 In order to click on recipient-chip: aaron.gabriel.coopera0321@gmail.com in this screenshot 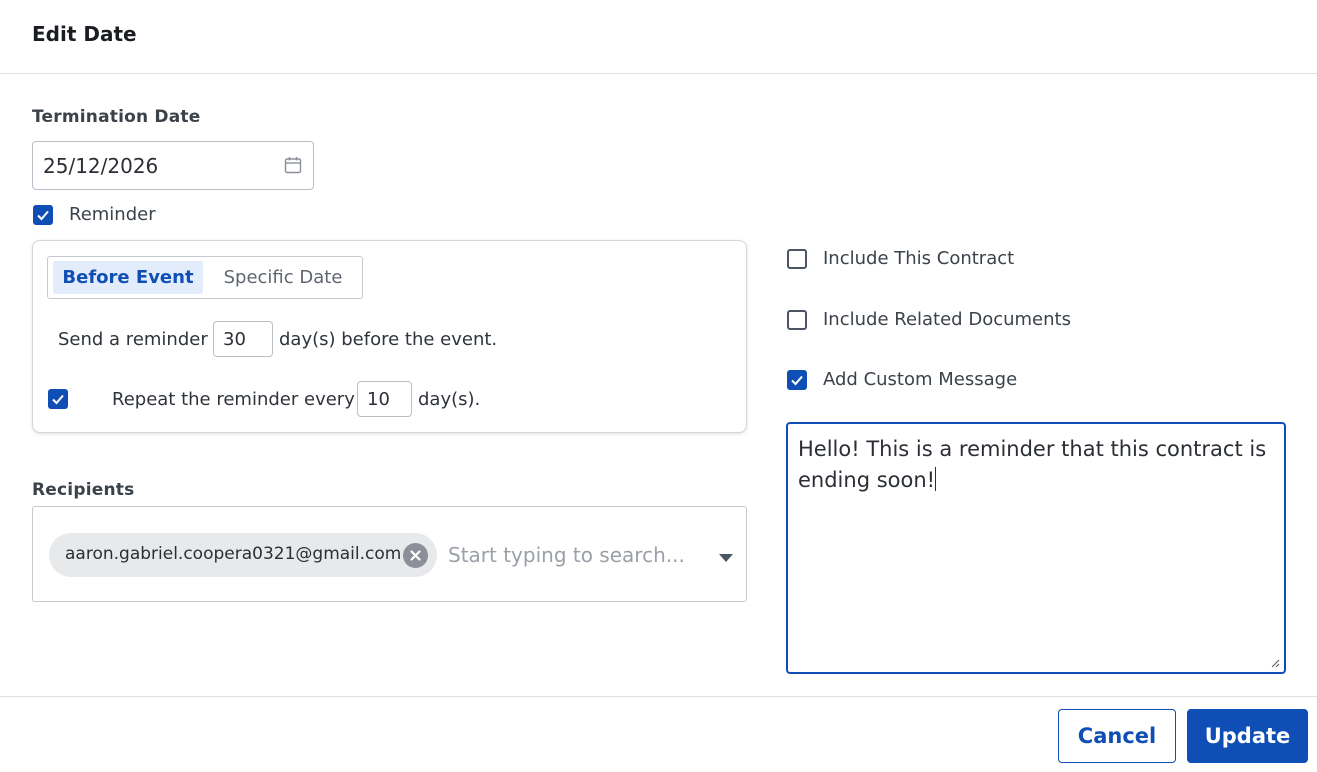, I will do `click(243, 555)`.